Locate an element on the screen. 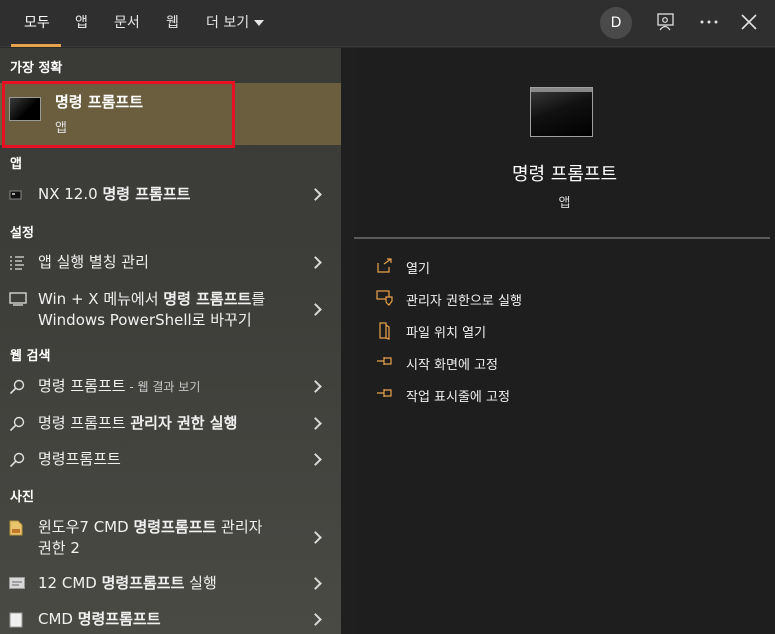 The image size is (775, 634). item-prefix: CMD is located at coordinates (58, 619).